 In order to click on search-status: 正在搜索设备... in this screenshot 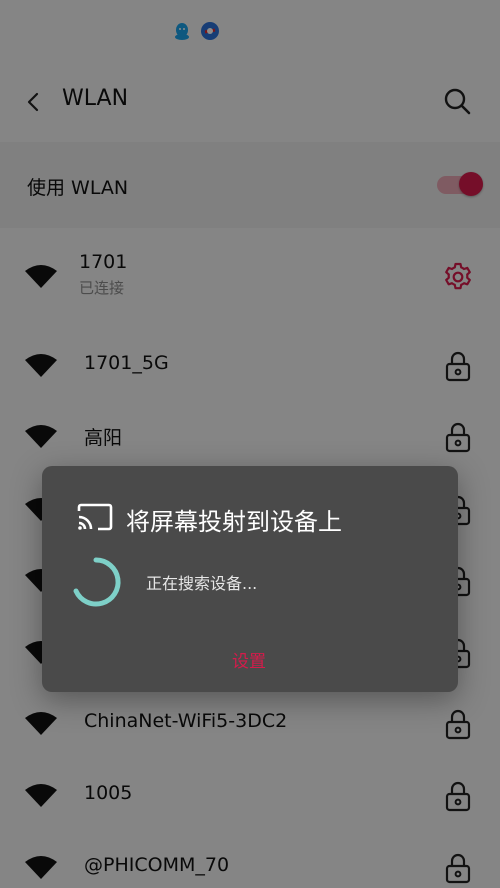, I will do `click(202, 583)`.